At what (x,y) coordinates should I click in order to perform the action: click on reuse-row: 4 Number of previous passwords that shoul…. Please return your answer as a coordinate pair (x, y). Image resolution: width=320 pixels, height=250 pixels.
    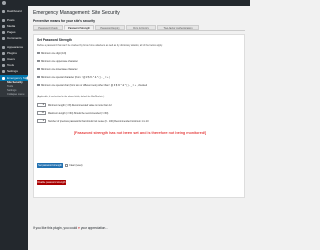
    Looking at the image, I should click on (93, 121).